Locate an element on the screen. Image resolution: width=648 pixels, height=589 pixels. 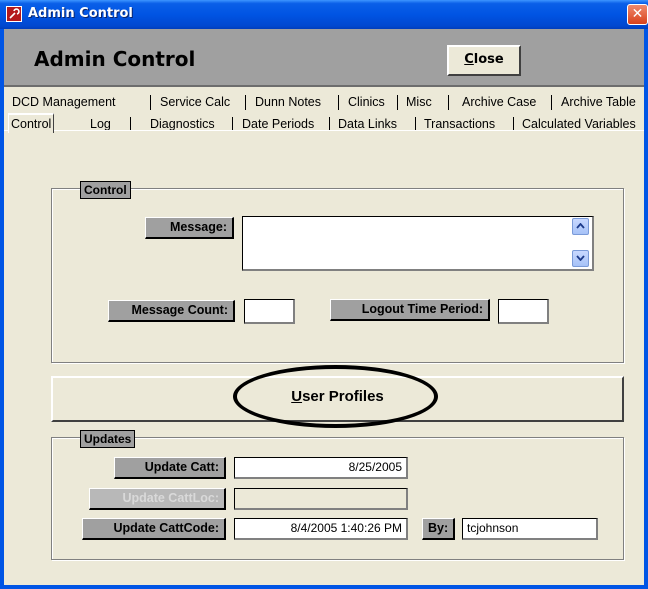
update-cattcode-input: 8/4/2005 1:40:26 PM is located at coordinates (321, 529).